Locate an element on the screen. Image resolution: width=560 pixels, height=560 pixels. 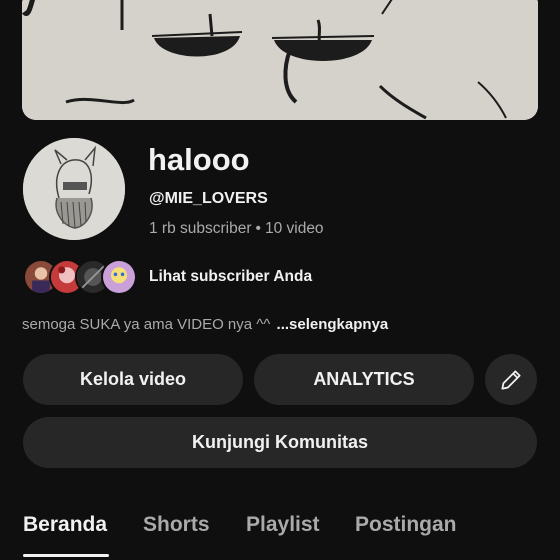
subscriber-avatars is located at coordinates (83, 277).